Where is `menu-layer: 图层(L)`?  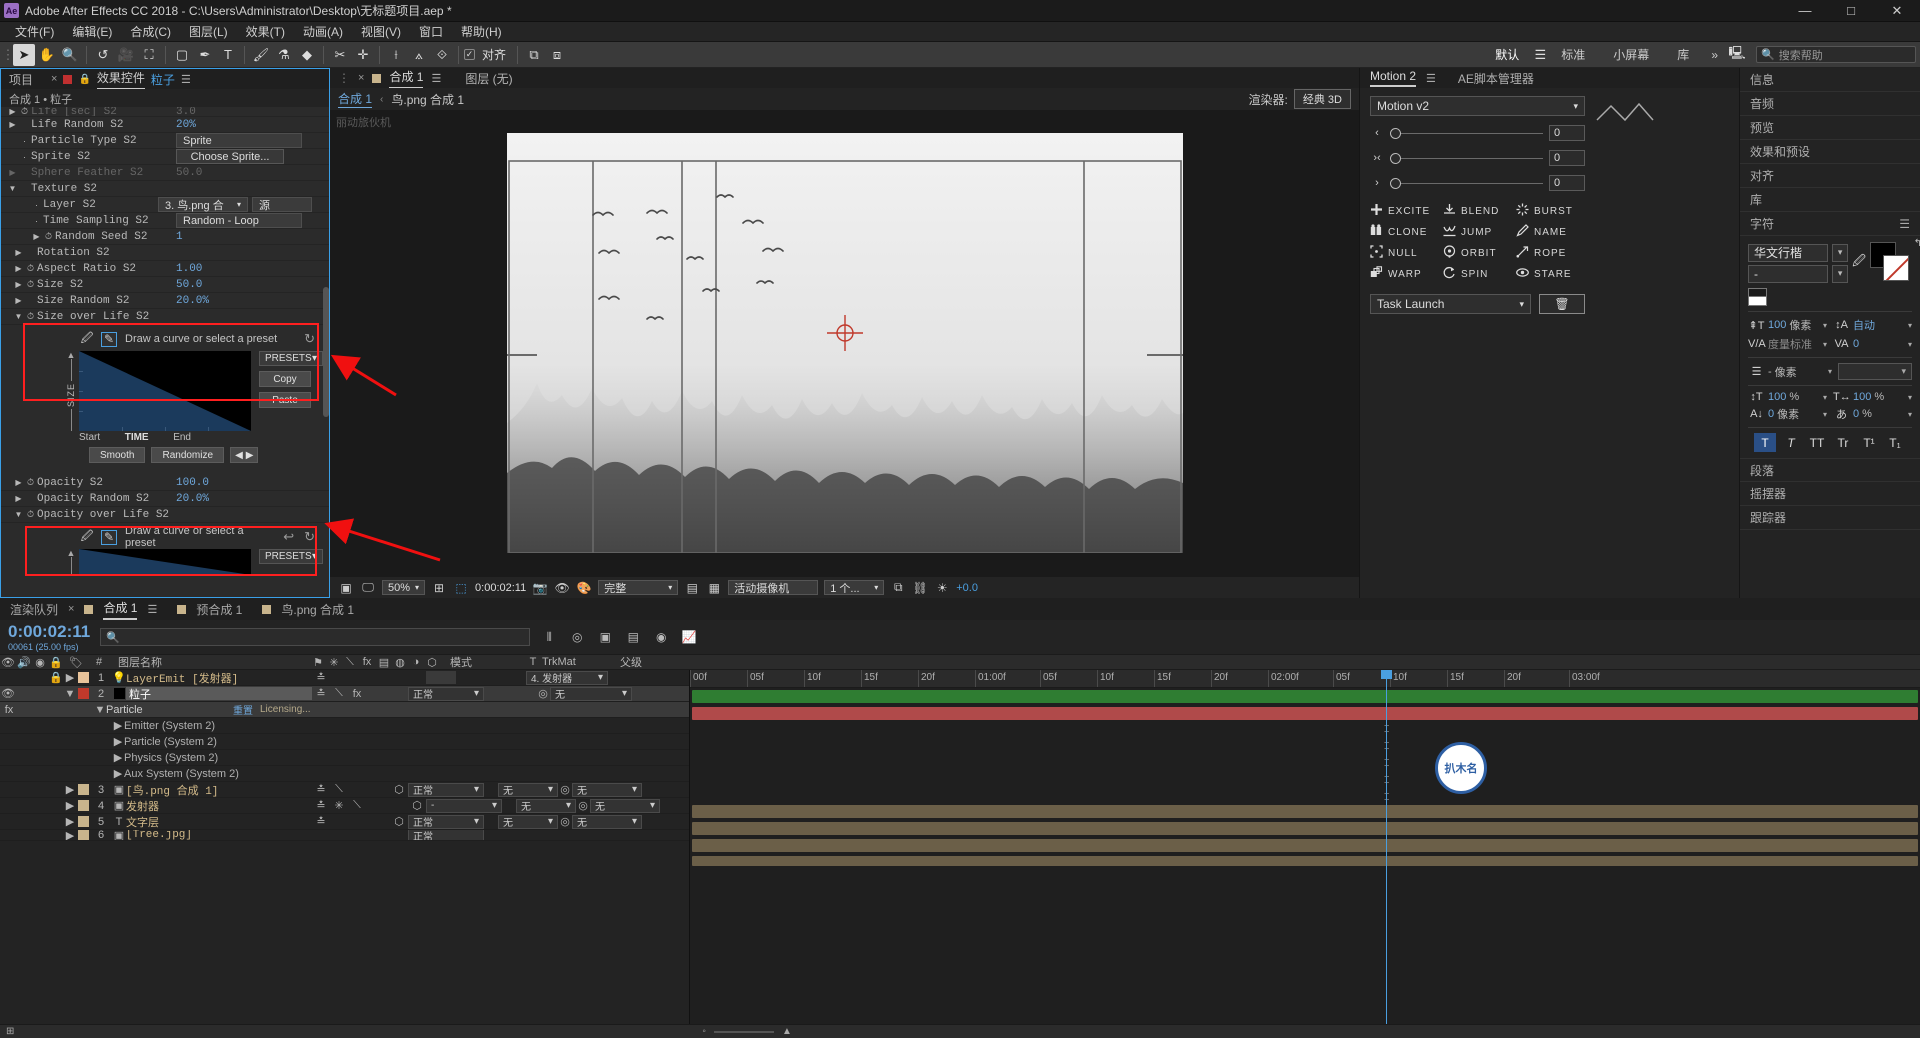
menu-layer: 图层(L) is located at coordinates (208, 31).